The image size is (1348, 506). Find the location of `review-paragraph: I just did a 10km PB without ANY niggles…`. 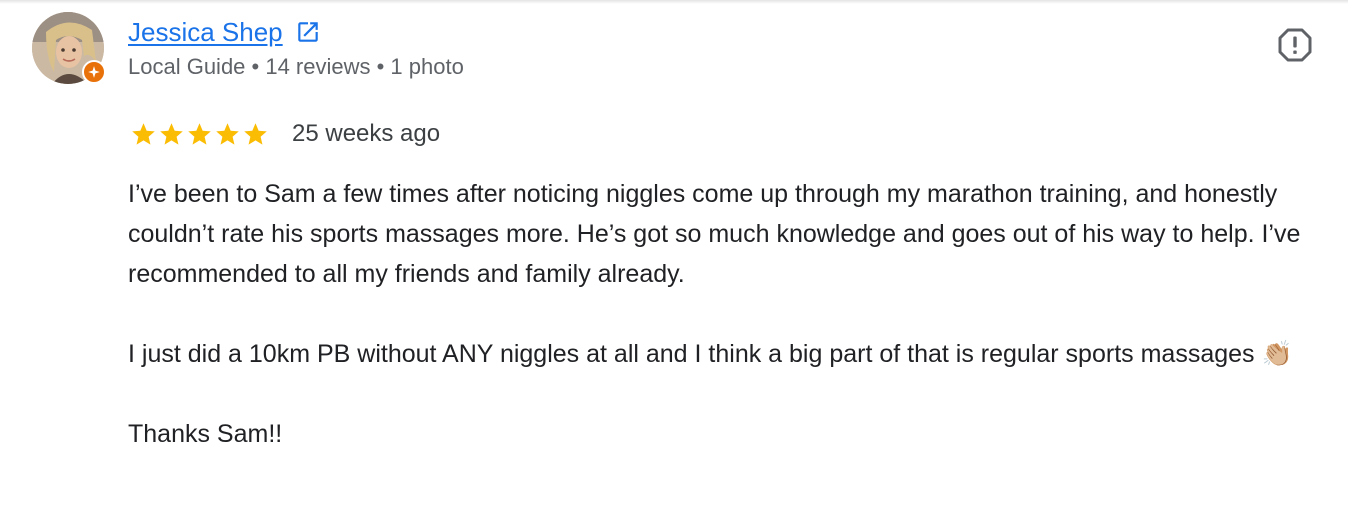

review-paragraph: I just did a 10km PB without ANY niggles… is located at coordinates (710, 354).